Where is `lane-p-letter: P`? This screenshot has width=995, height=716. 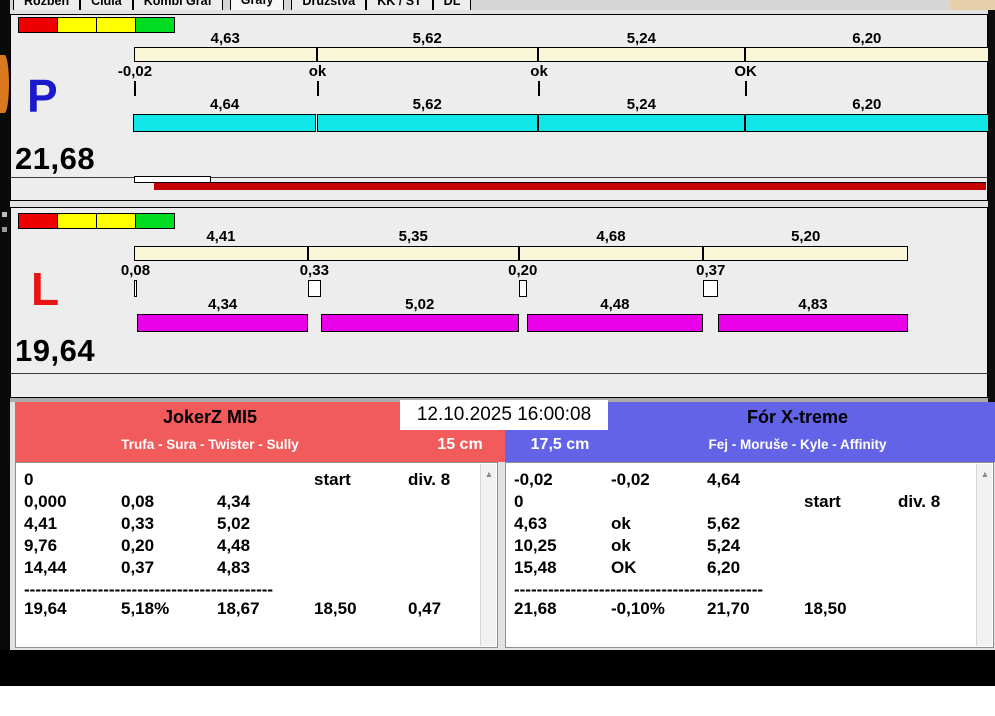 lane-p-letter: P is located at coordinates (42, 96).